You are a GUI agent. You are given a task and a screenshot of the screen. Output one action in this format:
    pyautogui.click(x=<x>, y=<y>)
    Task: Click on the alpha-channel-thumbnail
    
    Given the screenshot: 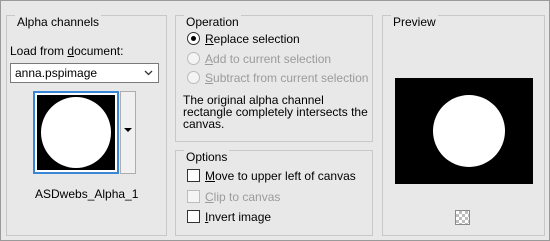 What is the action you would take?
    pyautogui.click(x=76, y=132)
    